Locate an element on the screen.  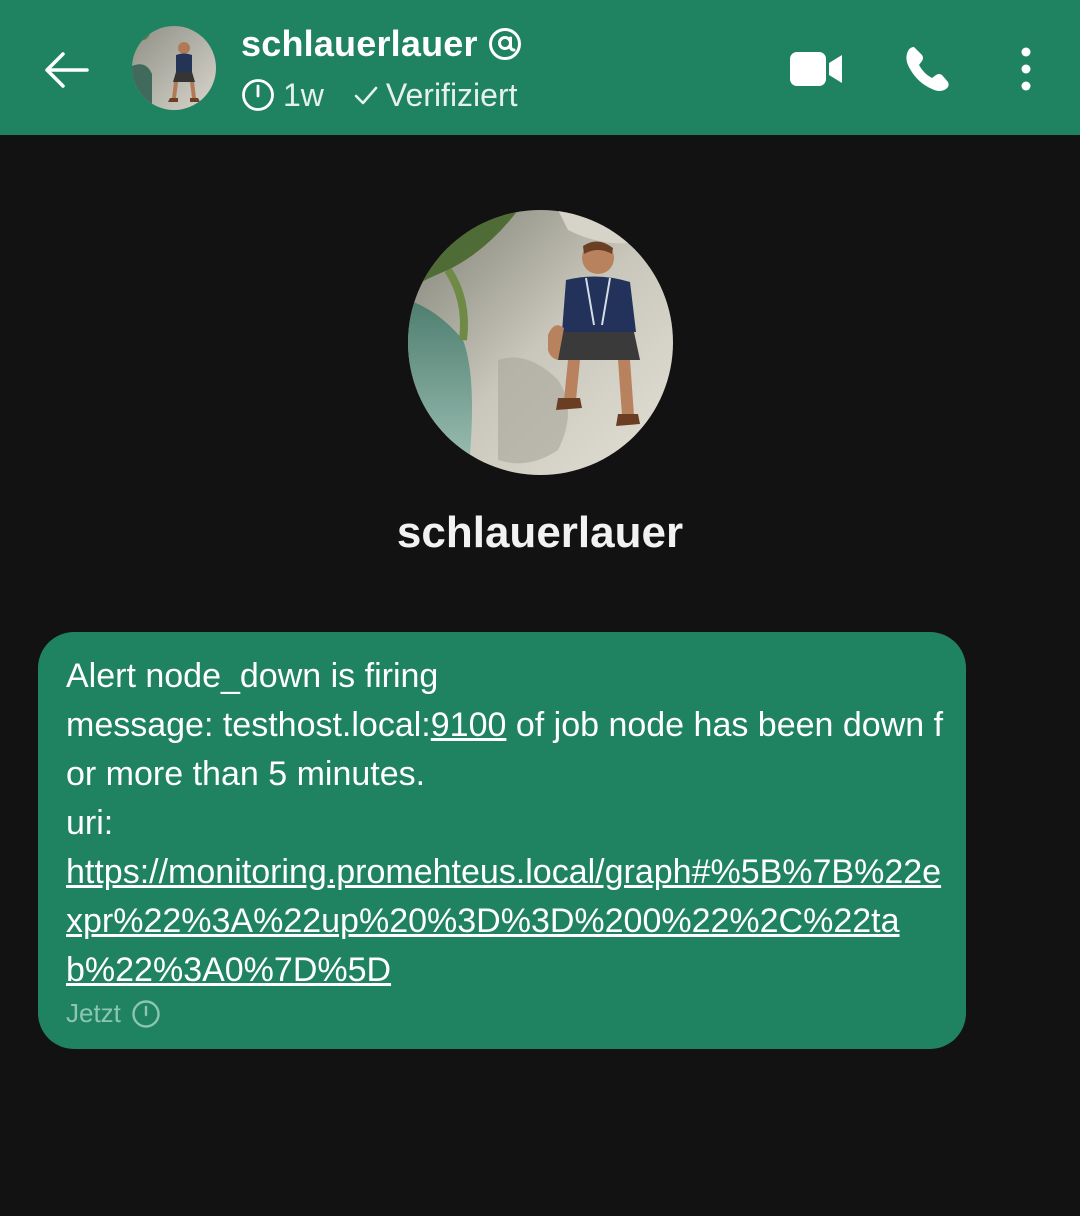
verified-label: Verifiziert is located at coordinates (451, 94).